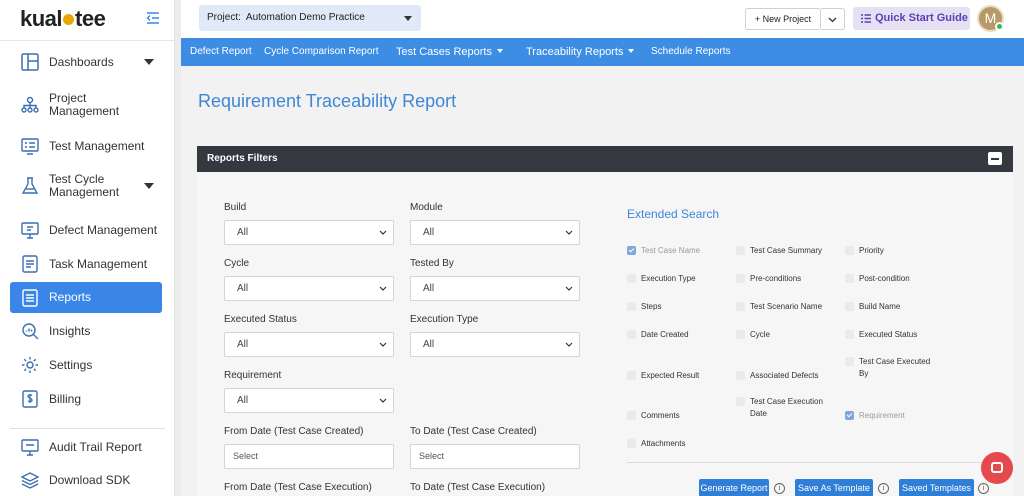 Image resolution: width=1024 pixels, height=496 pixels. What do you see at coordinates (309, 288) in the screenshot?
I see `cycle-select: All` at bounding box center [309, 288].